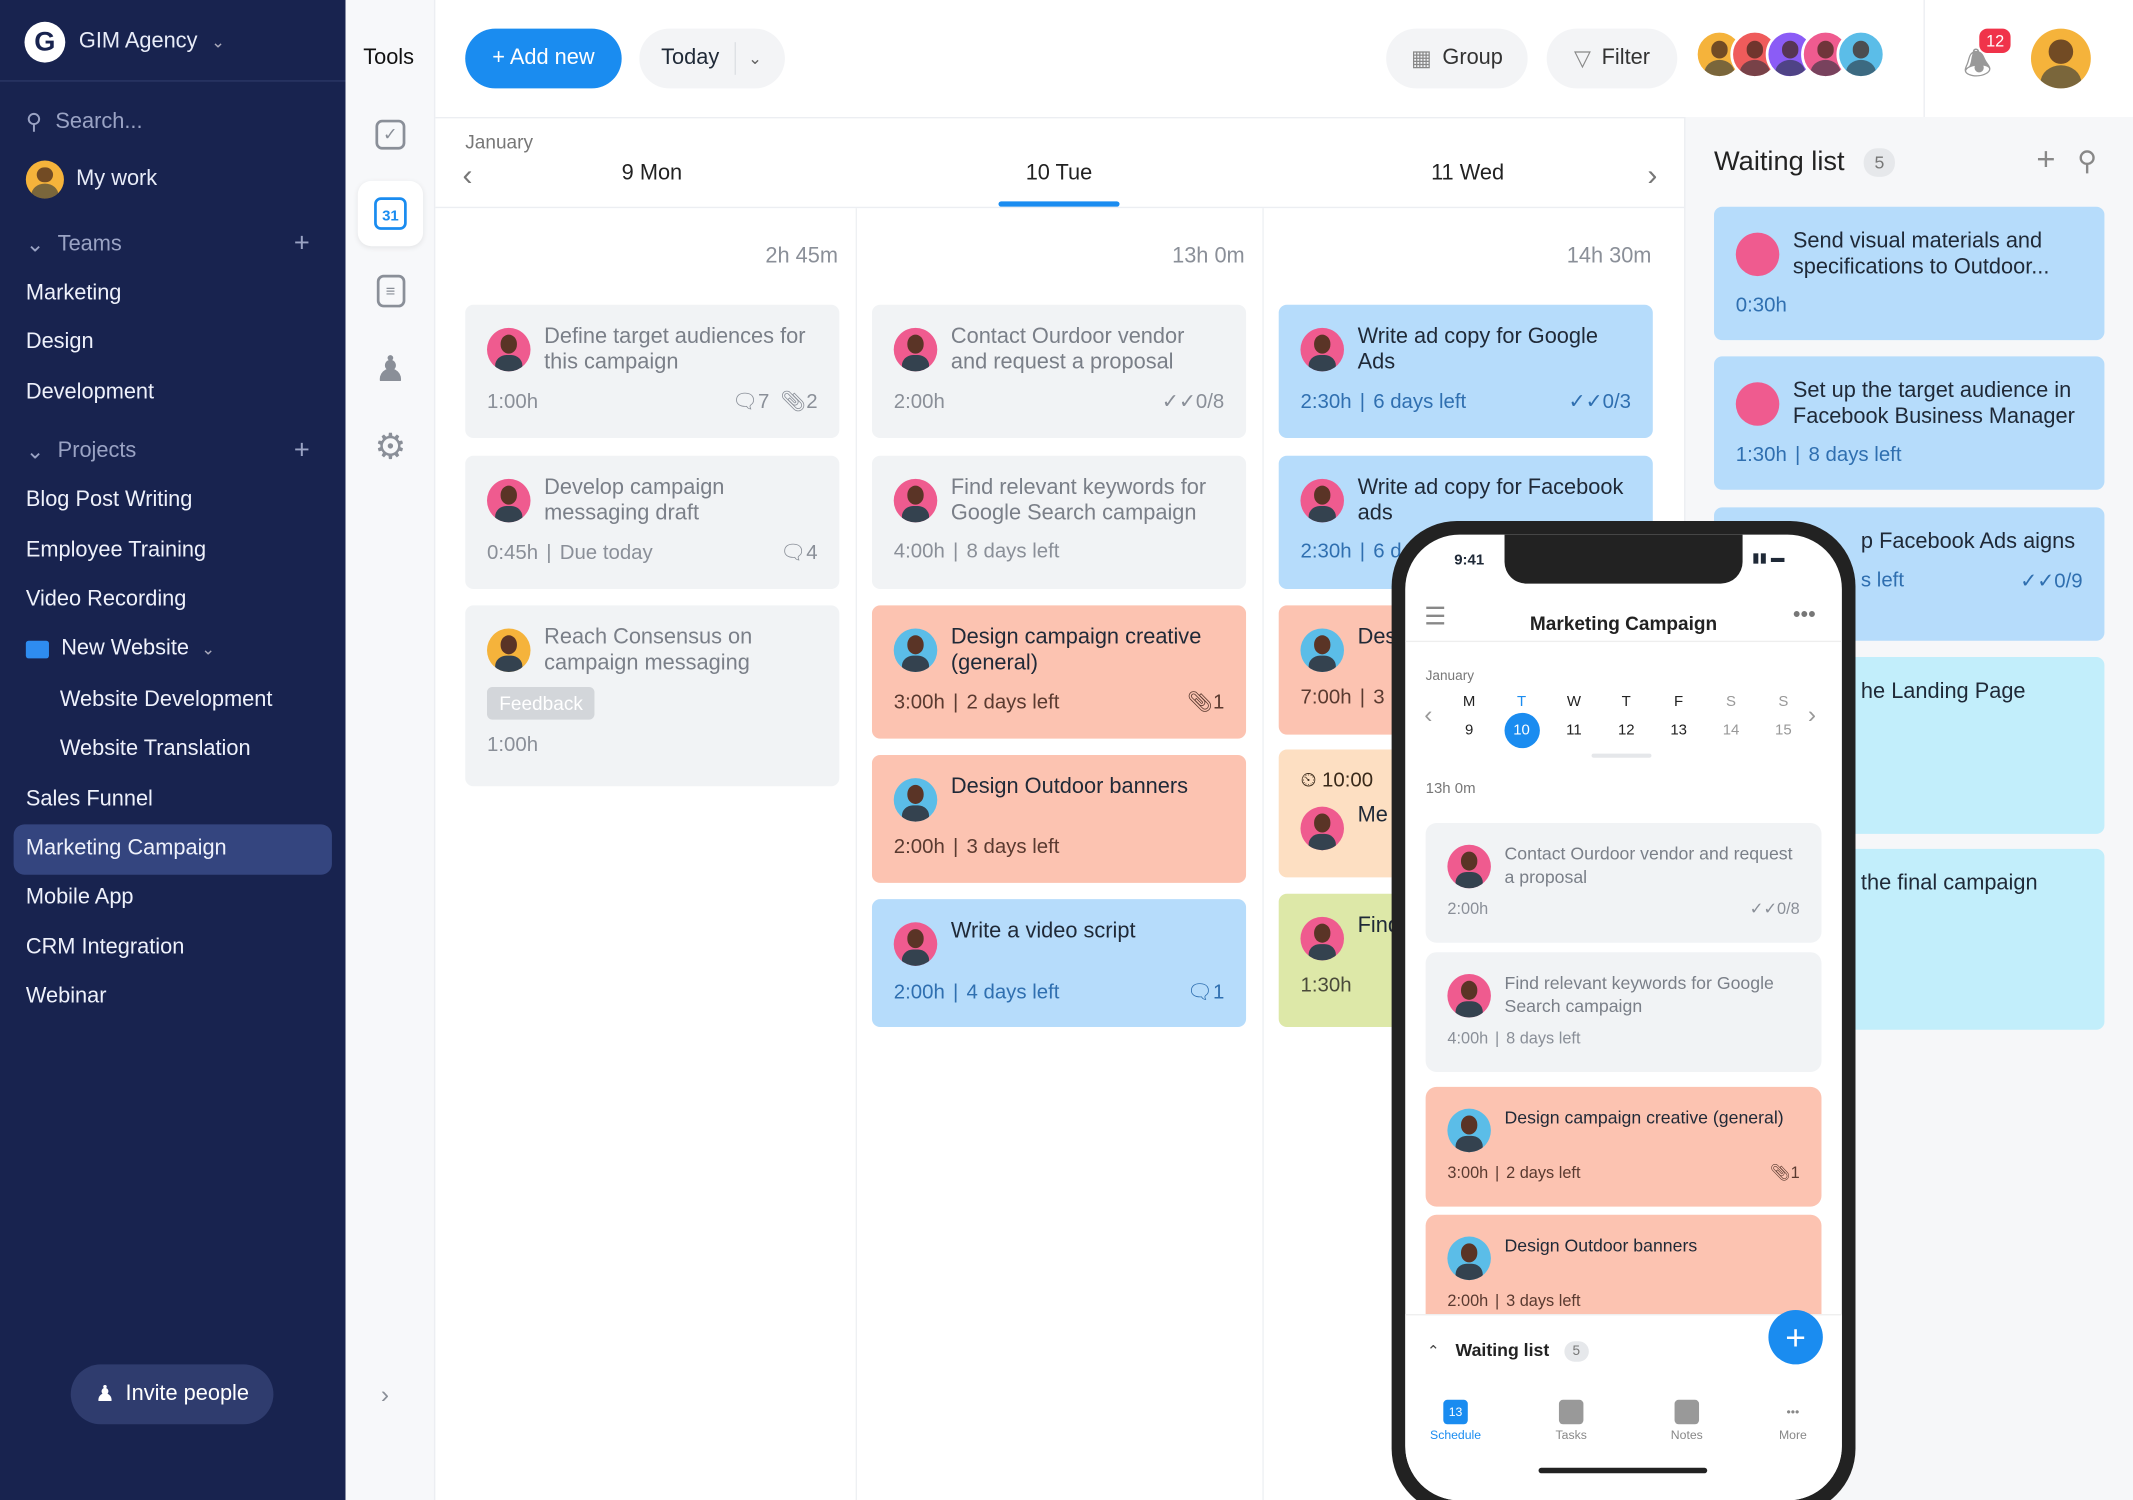 This screenshot has width=2133, height=1500. I want to click on attachment-count: 📎︎2, so click(799, 402).